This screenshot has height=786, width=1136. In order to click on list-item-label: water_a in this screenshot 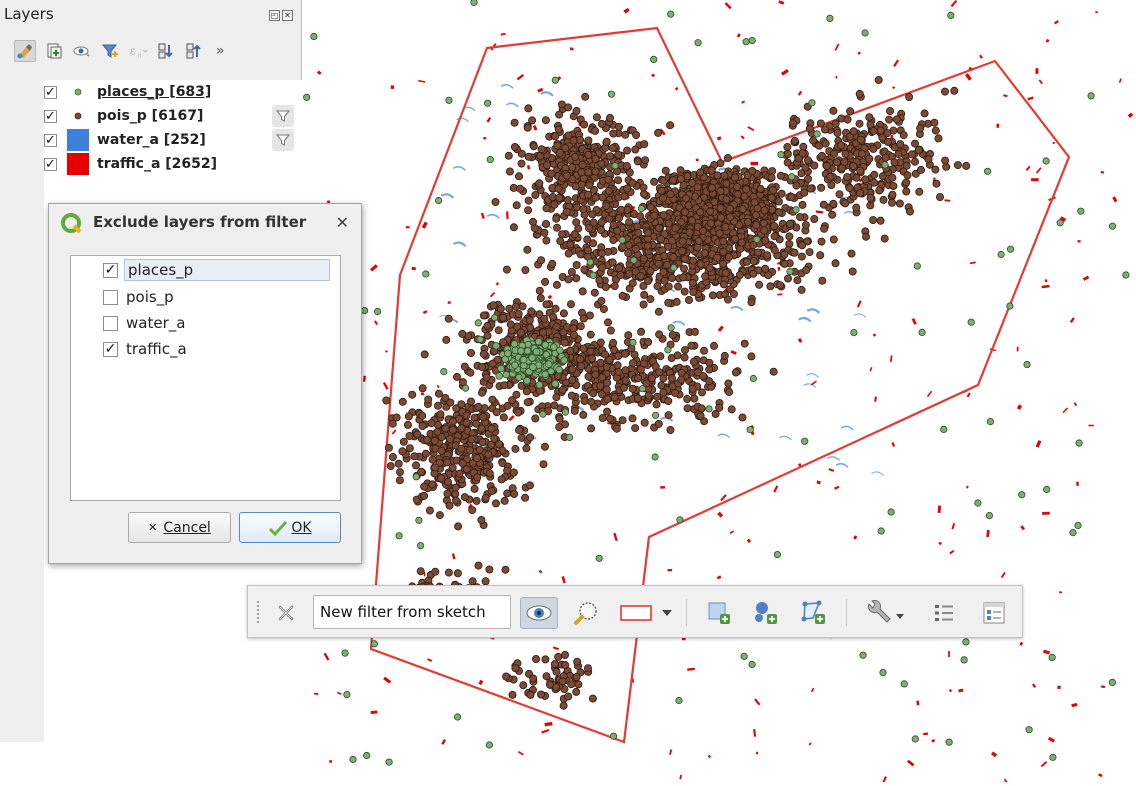, I will do `click(156, 323)`.